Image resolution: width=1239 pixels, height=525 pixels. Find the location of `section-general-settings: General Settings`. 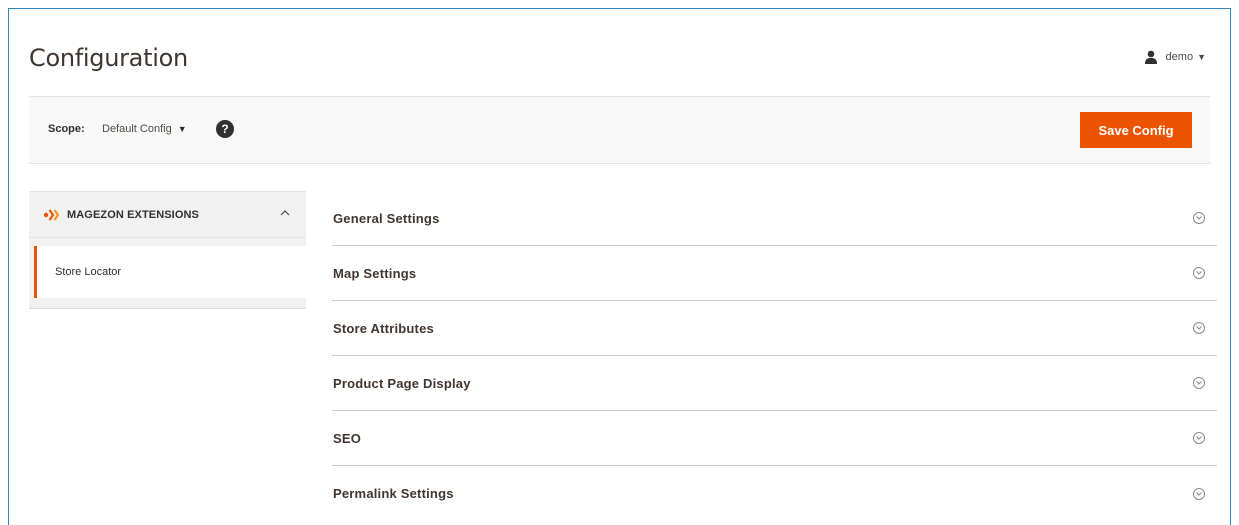

section-general-settings: General Settings is located at coordinates (774, 218).